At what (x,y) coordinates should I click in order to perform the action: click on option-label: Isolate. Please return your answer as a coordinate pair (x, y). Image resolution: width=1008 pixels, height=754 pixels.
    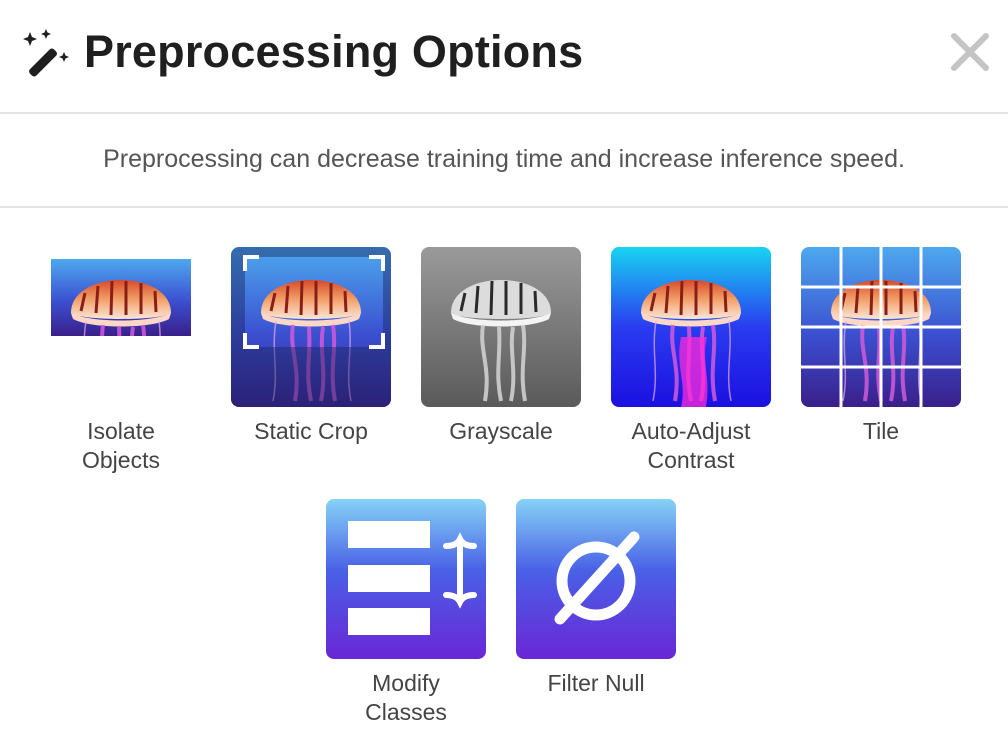
    Looking at the image, I should click on (121, 431).